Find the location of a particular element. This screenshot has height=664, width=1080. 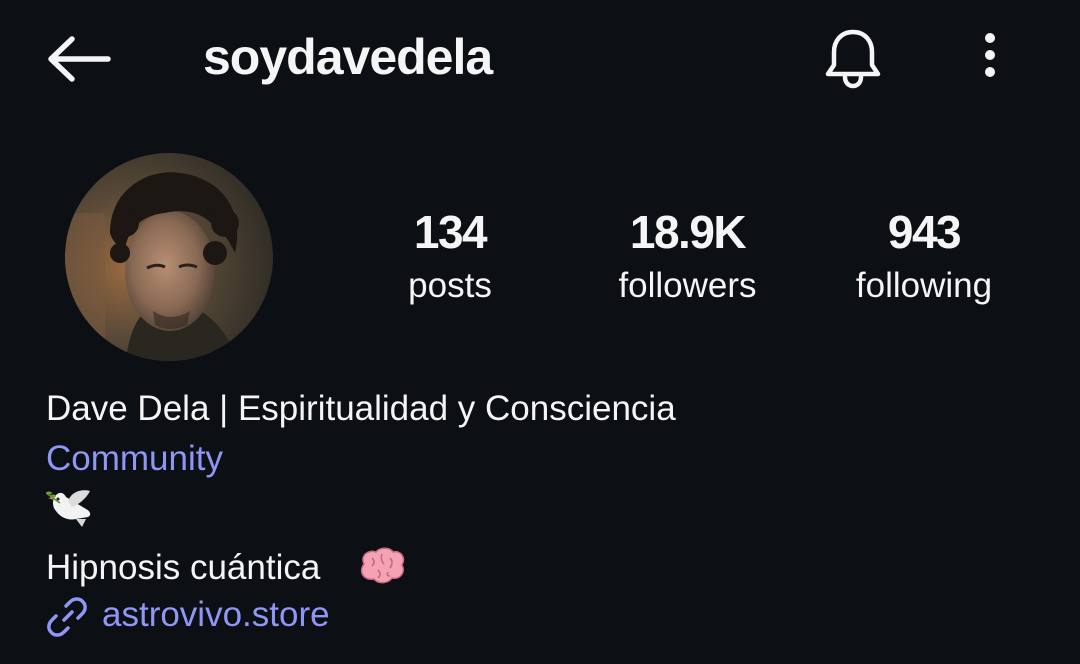

bell-icon is located at coordinates (853, 59).